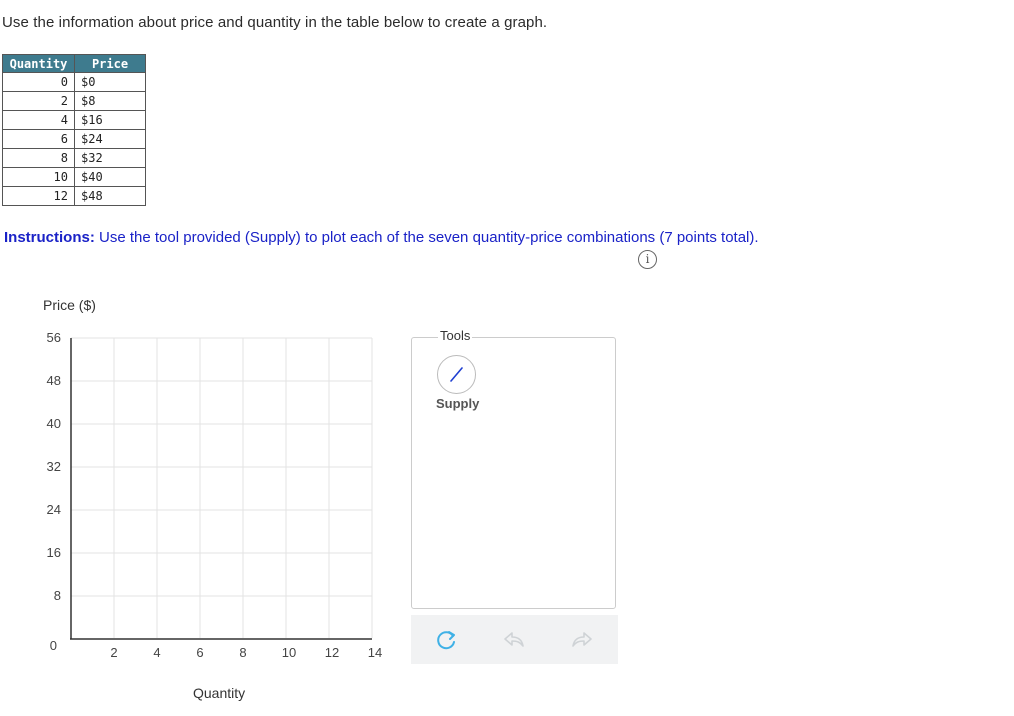 Image resolution: width=1014 pixels, height=716 pixels. What do you see at coordinates (53, 380) in the screenshot?
I see `y-tick-label: 48` at bounding box center [53, 380].